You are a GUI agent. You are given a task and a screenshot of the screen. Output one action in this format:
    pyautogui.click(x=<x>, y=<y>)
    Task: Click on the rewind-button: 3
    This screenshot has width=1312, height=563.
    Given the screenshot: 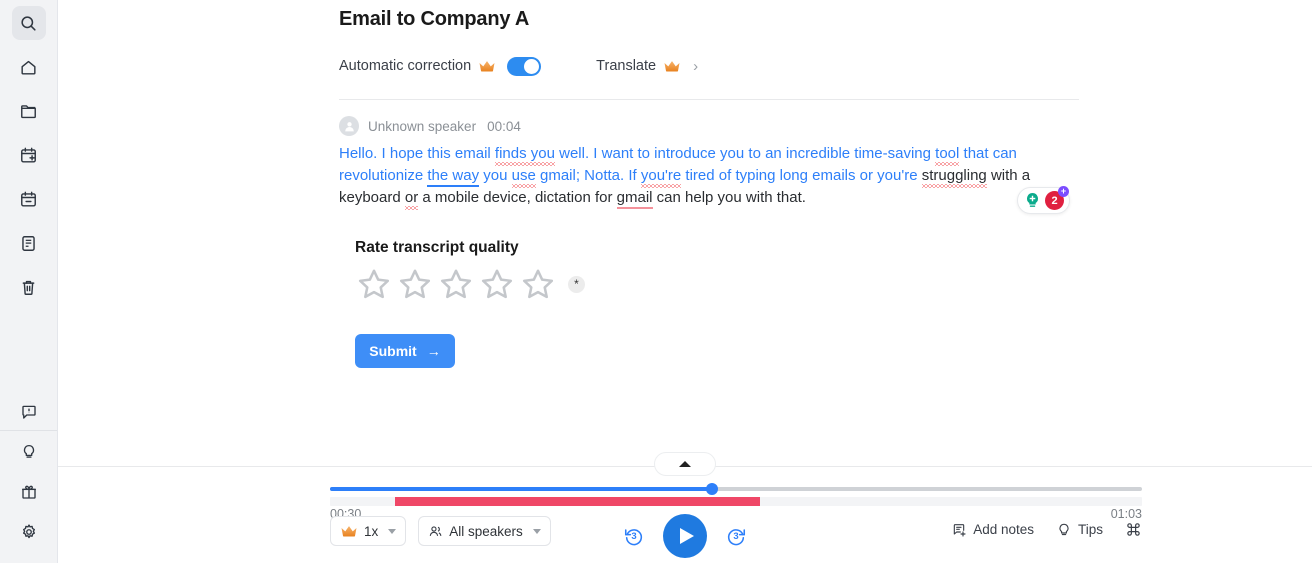 What is the action you would take?
    pyautogui.click(x=634, y=536)
    